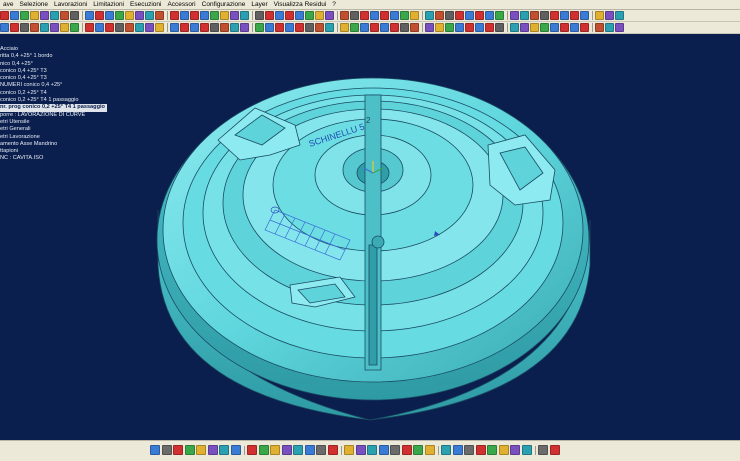  Describe the element at coordinates (70, 64) in the screenshot. I see `tree-item: nico 0,4 +25°` at that location.